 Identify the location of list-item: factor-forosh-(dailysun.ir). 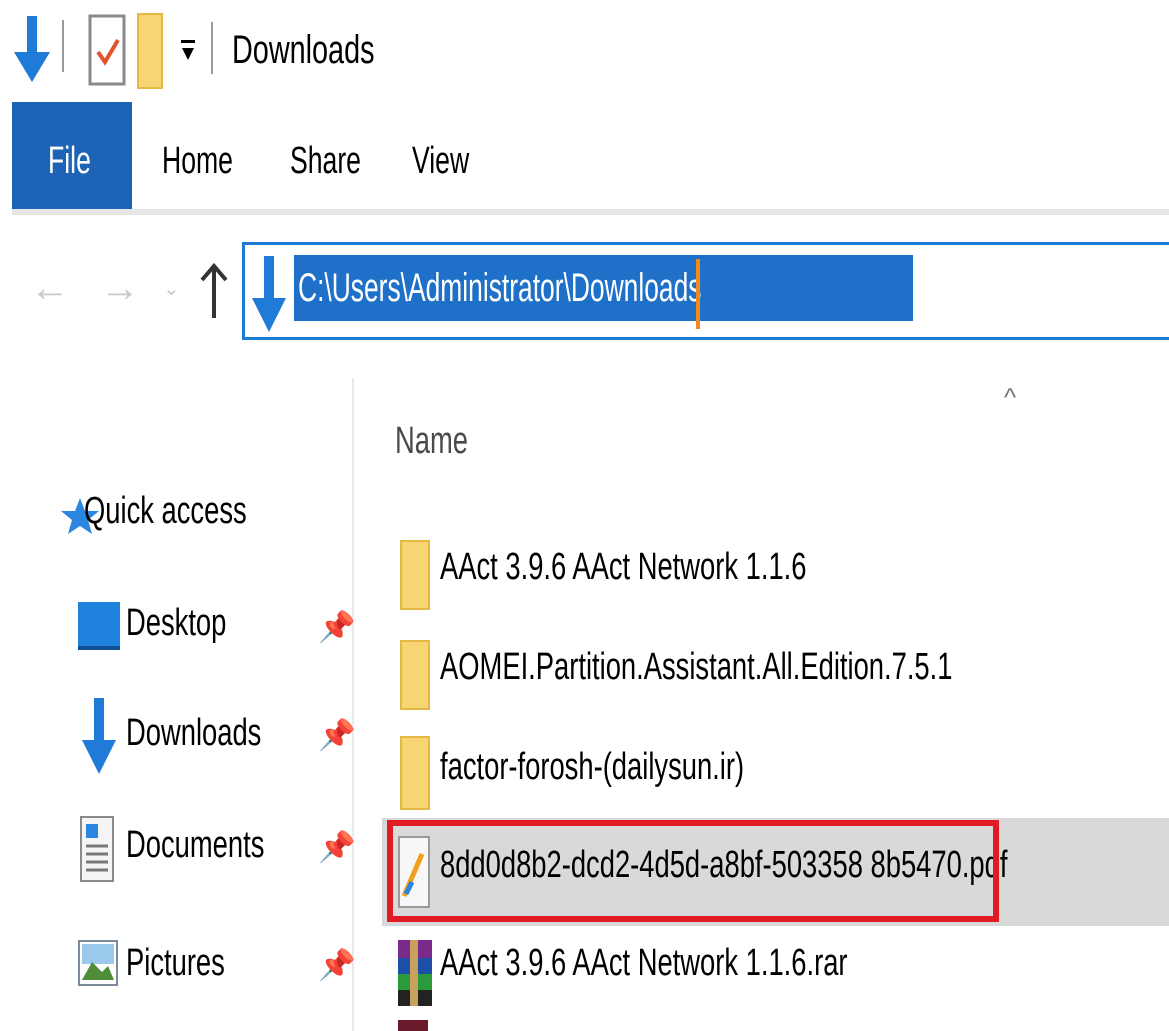
(584, 773).